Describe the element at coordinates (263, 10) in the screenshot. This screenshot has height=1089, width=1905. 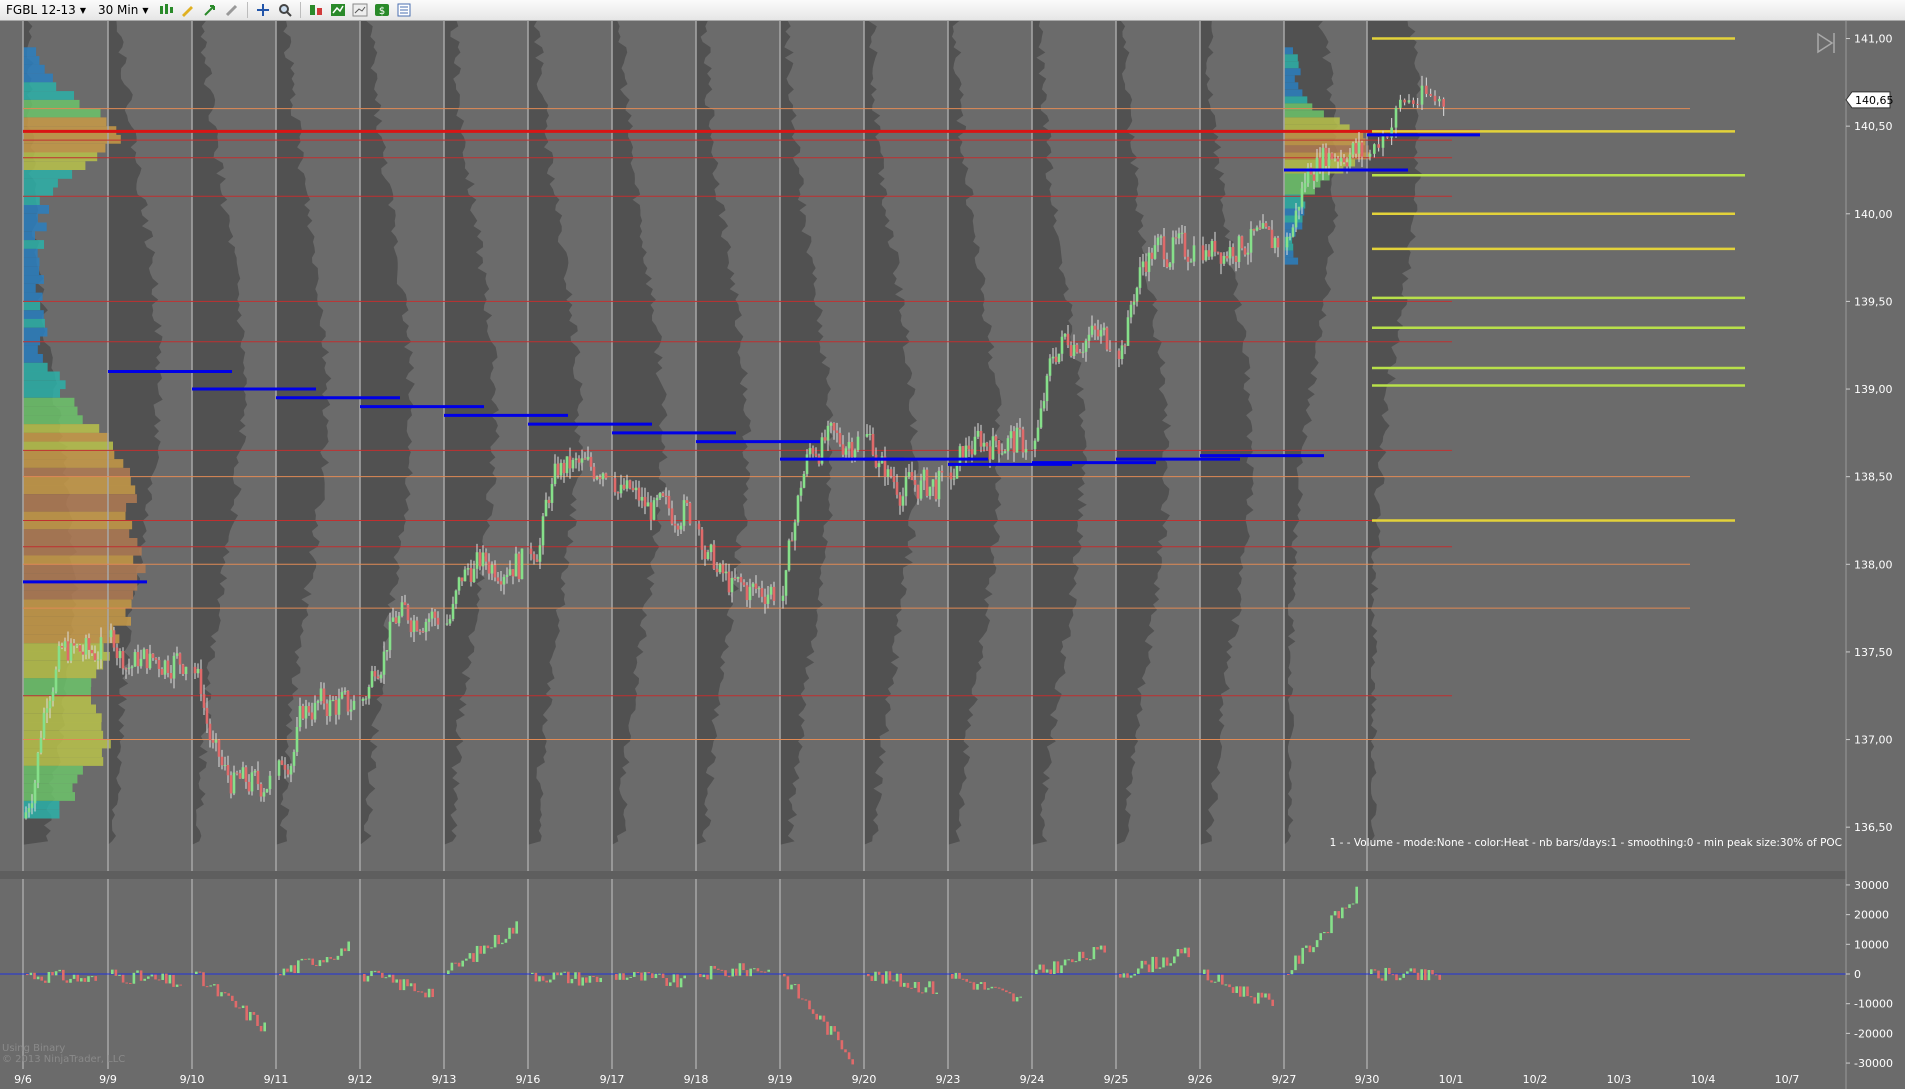
I see `crosshair-button` at that location.